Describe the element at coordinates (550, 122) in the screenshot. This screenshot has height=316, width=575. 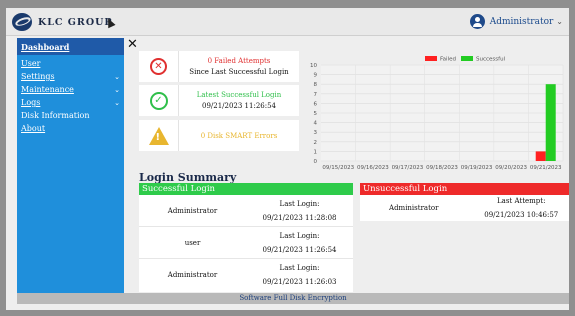
I see `bar-successful` at that location.